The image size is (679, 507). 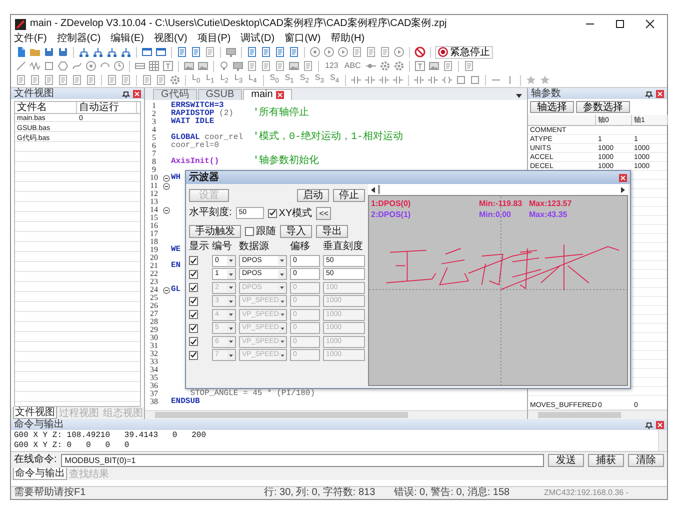 What do you see at coordinates (566, 460) in the screenshot?
I see `button: 发送` at bounding box center [566, 460].